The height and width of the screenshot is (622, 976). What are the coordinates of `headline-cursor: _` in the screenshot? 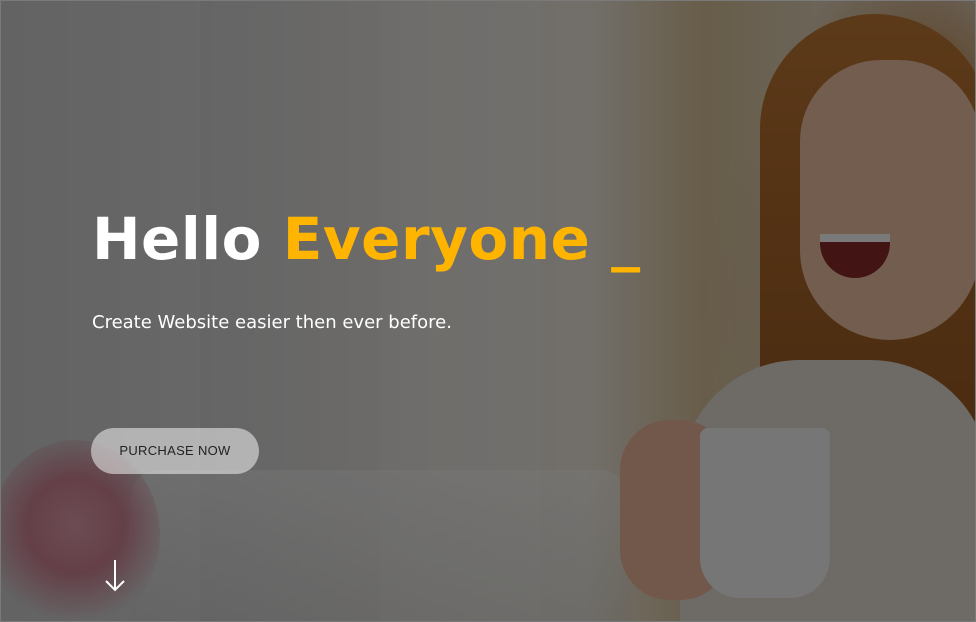 It's located at (626, 239).